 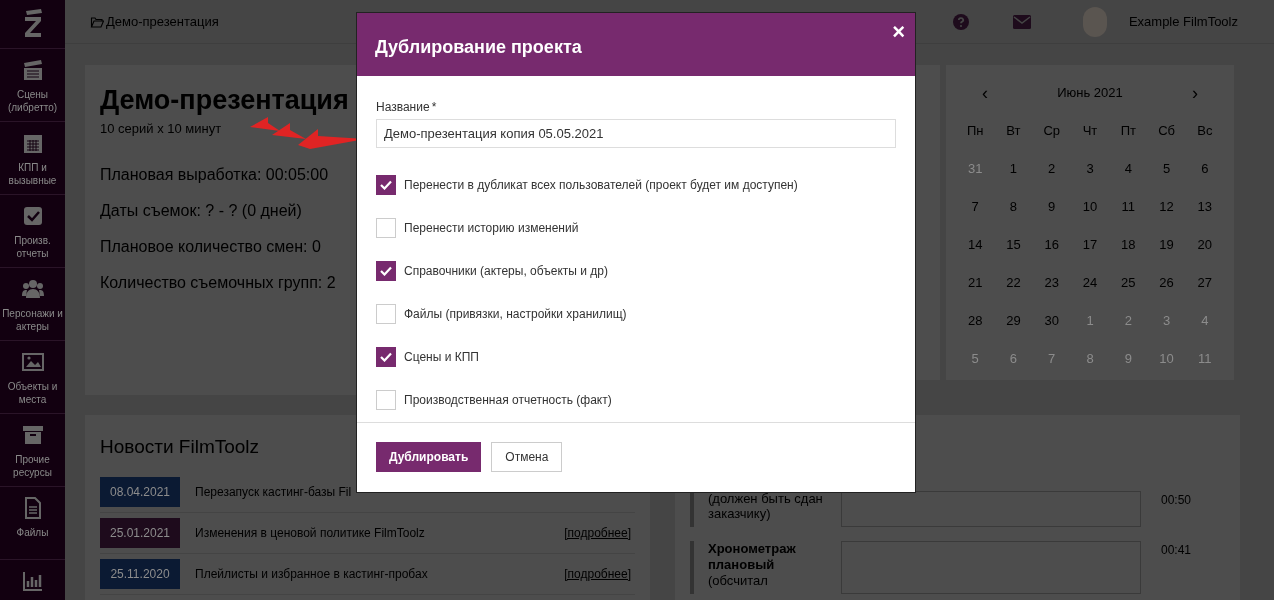 What do you see at coordinates (975, 130) in the screenshot?
I see `weekday-label: Пн` at bounding box center [975, 130].